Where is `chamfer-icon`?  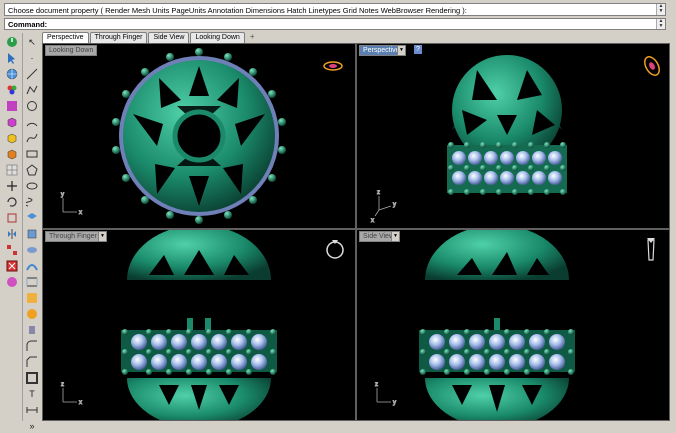 chamfer-icon is located at coordinates (32, 362).